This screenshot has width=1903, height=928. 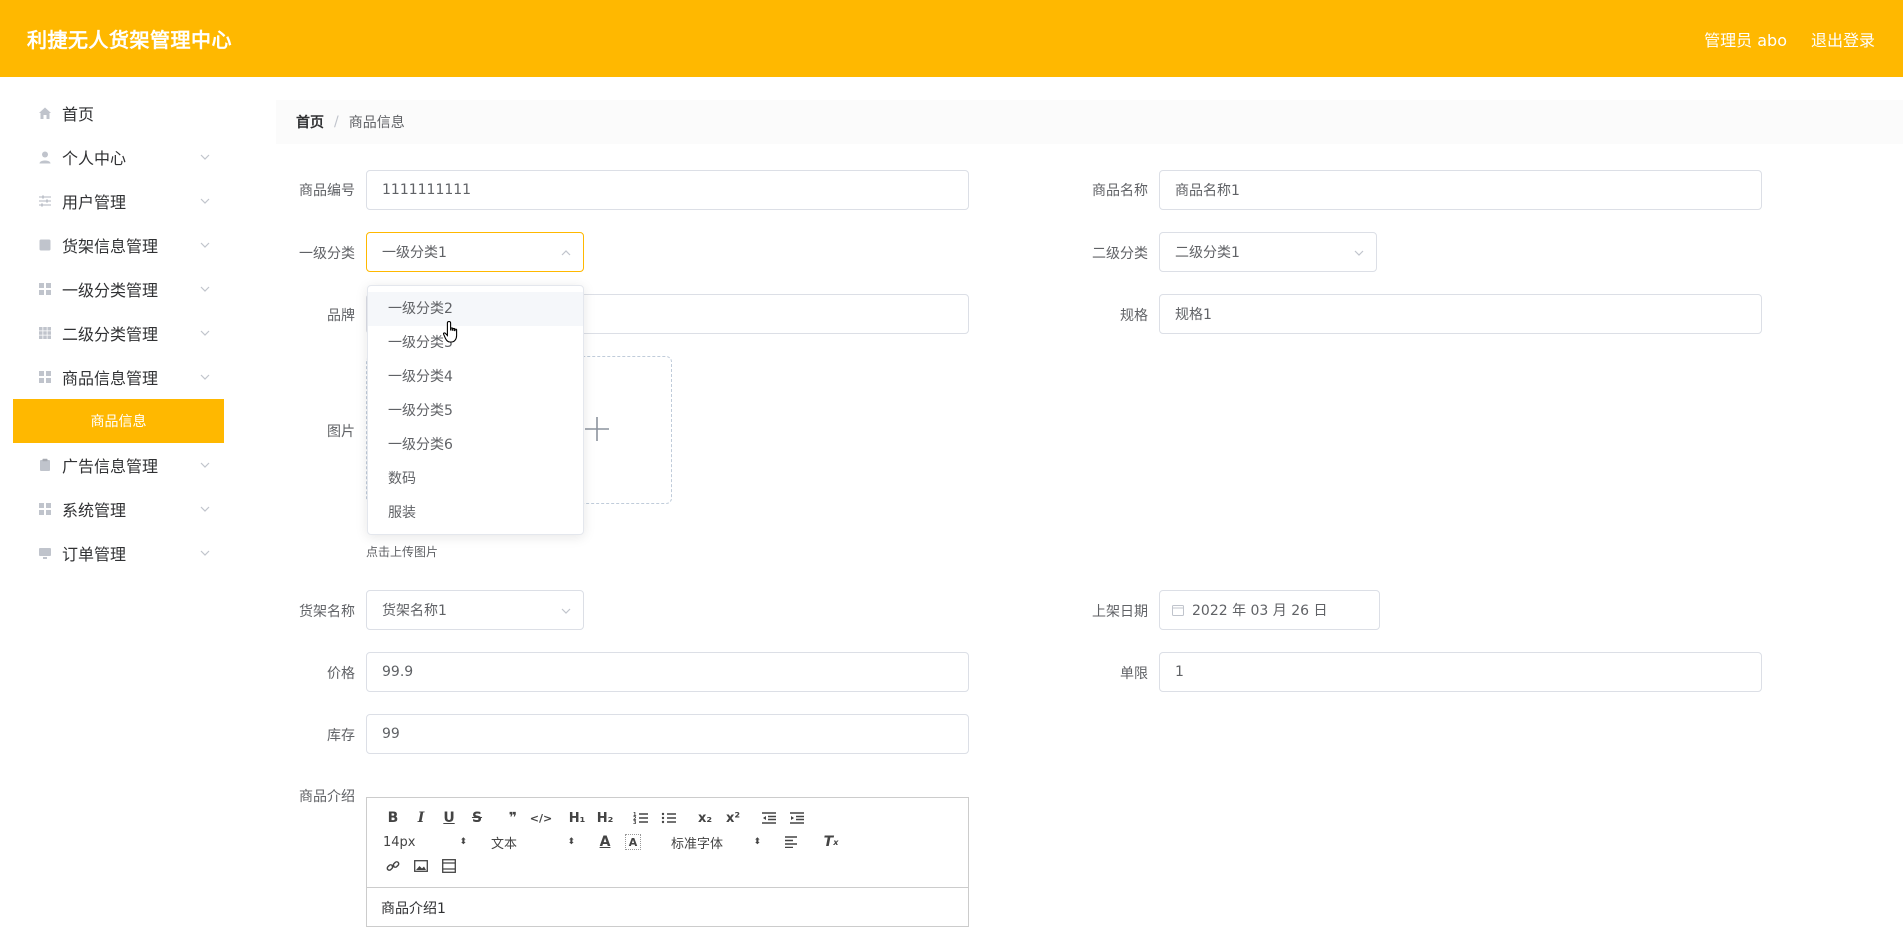 What do you see at coordinates (449, 866) in the screenshot?
I see `video-icon` at bounding box center [449, 866].